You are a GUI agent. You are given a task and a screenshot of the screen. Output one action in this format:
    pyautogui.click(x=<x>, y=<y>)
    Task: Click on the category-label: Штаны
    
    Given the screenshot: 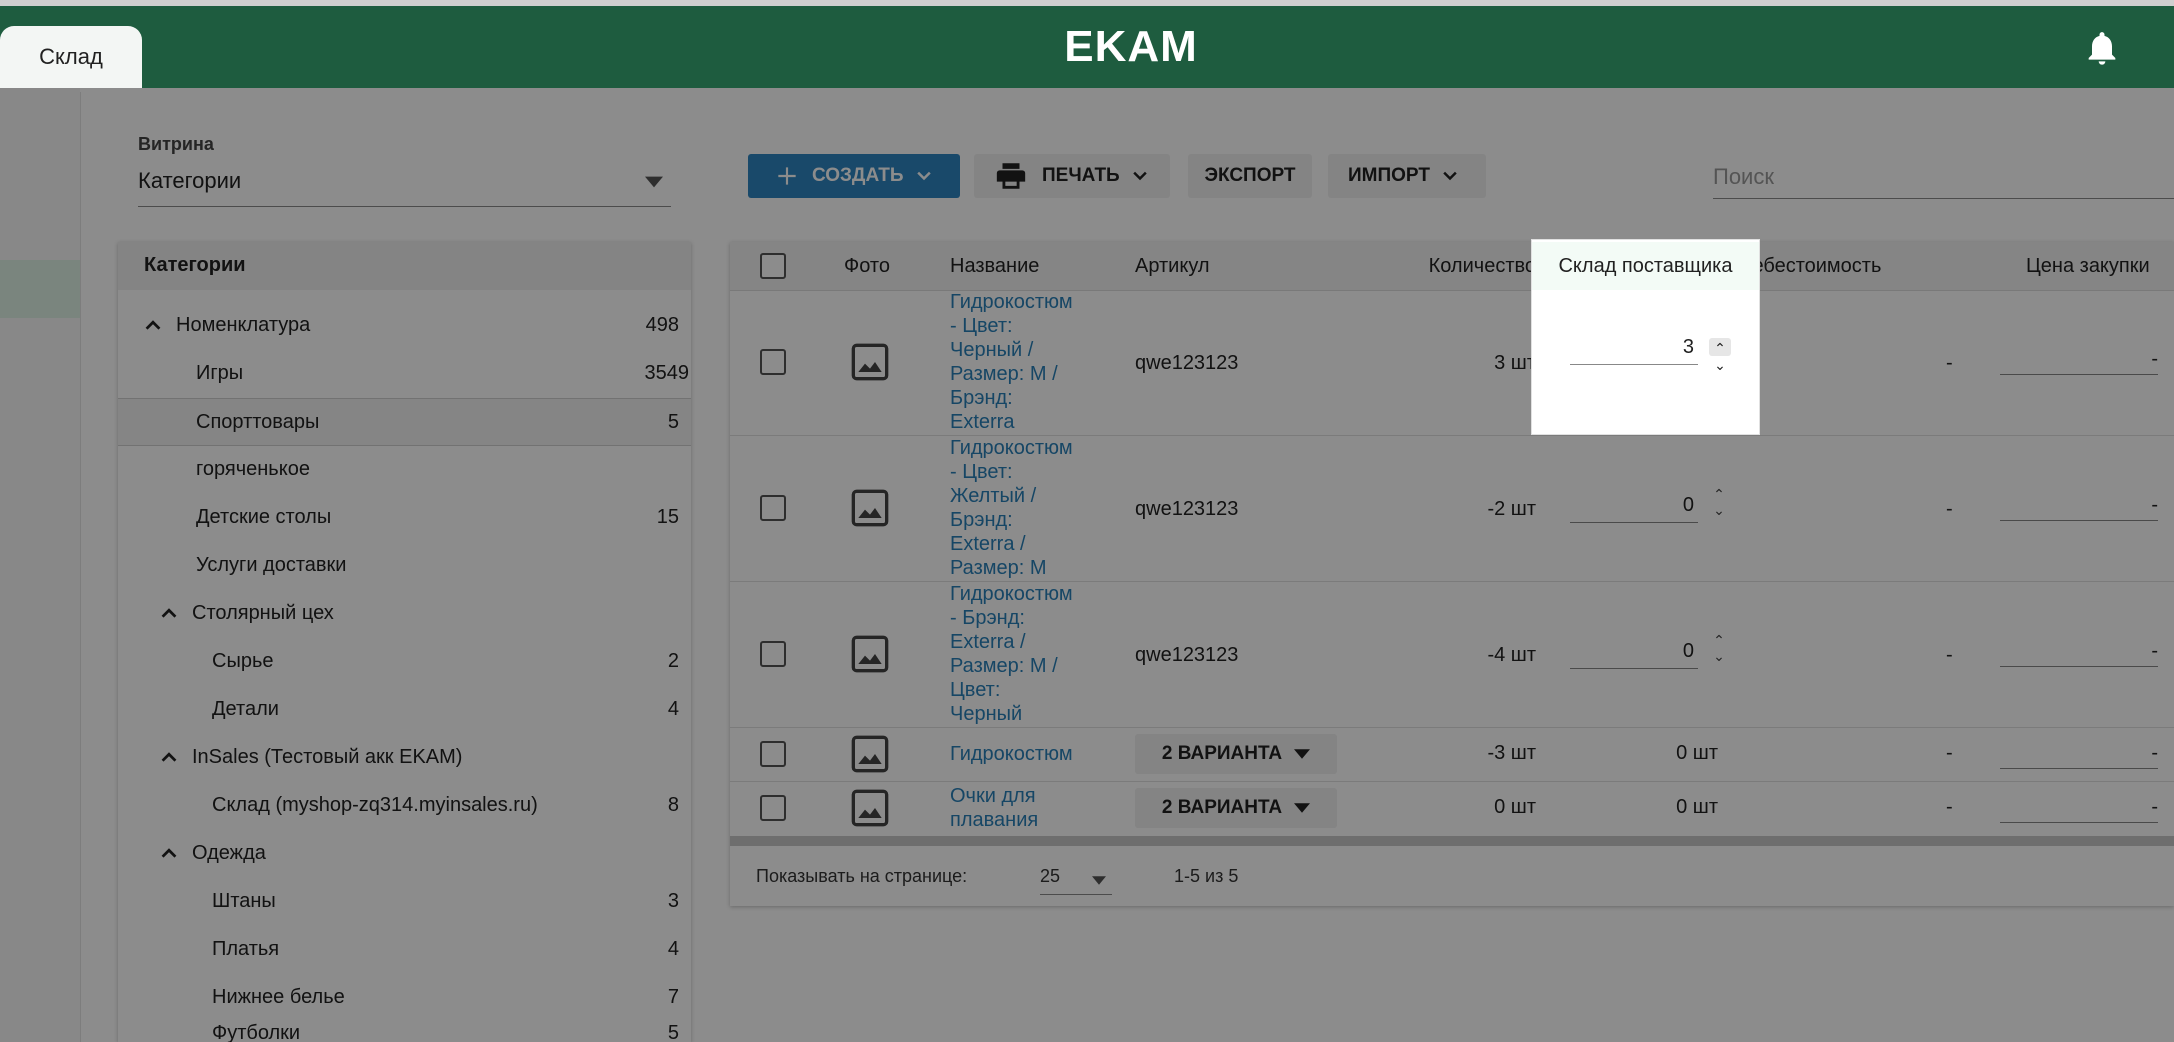 What is the action you would take?
    pyautogui.click(x=244, y=900)
    